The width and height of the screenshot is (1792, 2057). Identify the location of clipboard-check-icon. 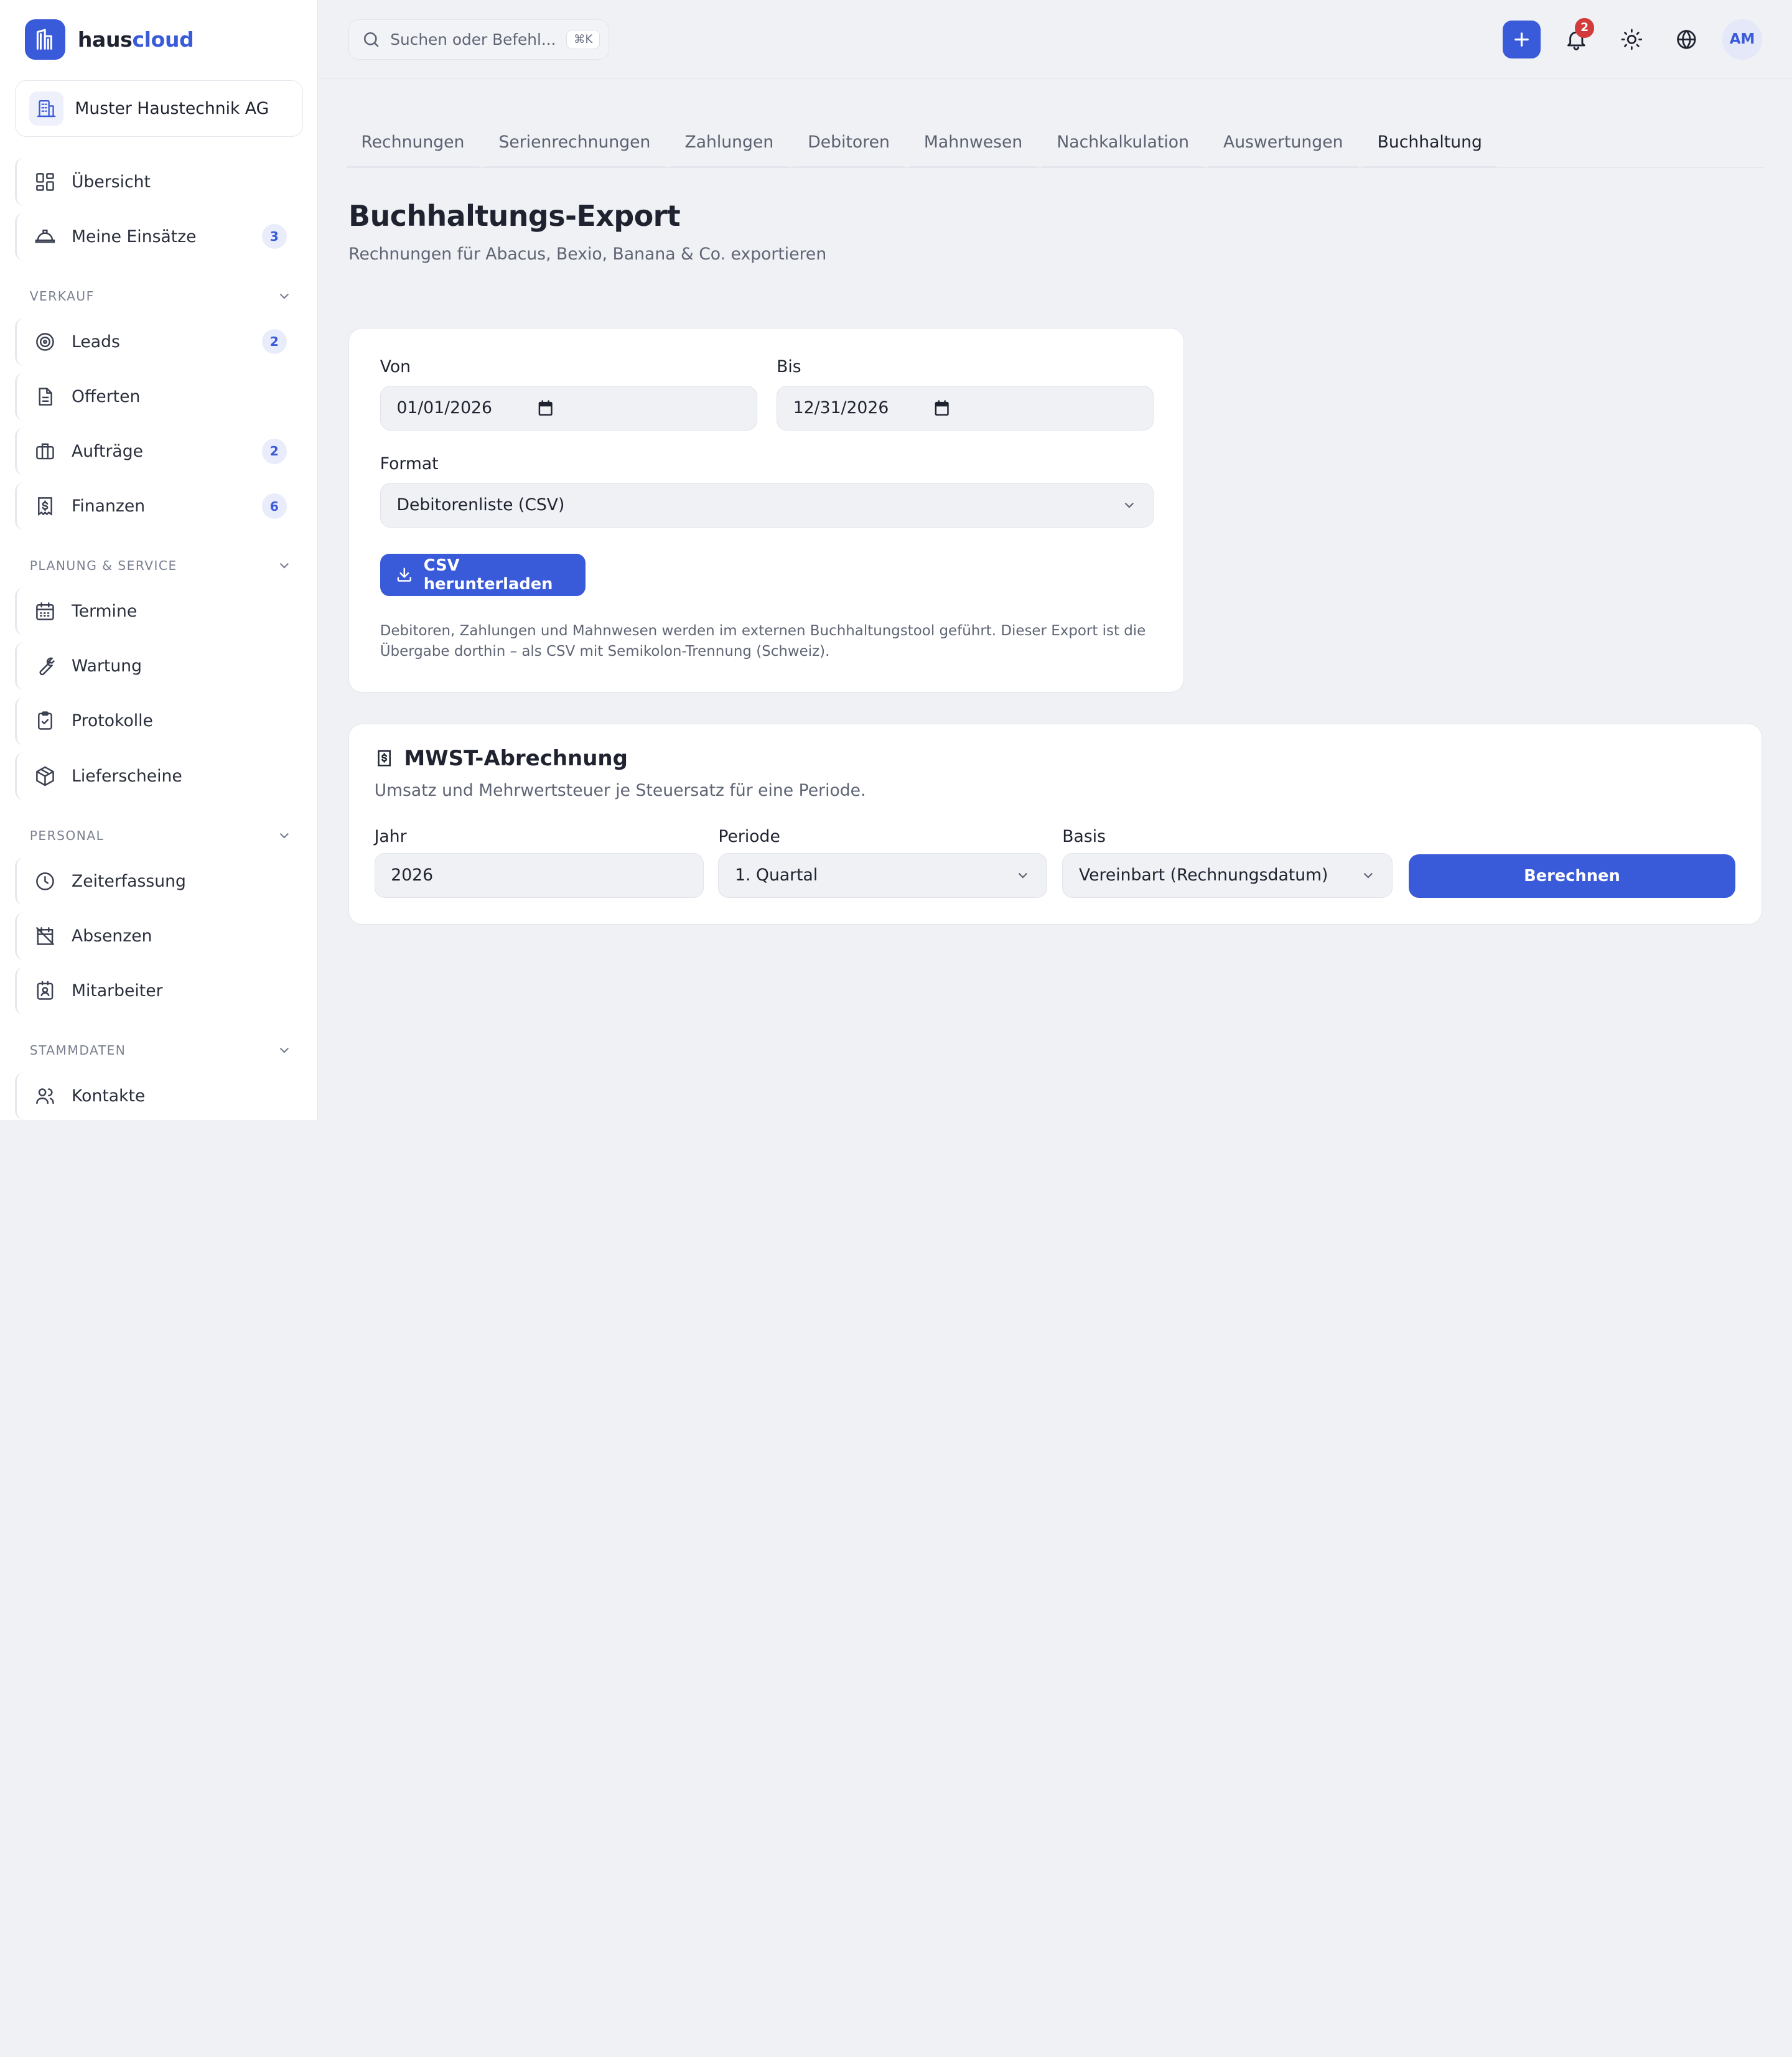
(45, 721).